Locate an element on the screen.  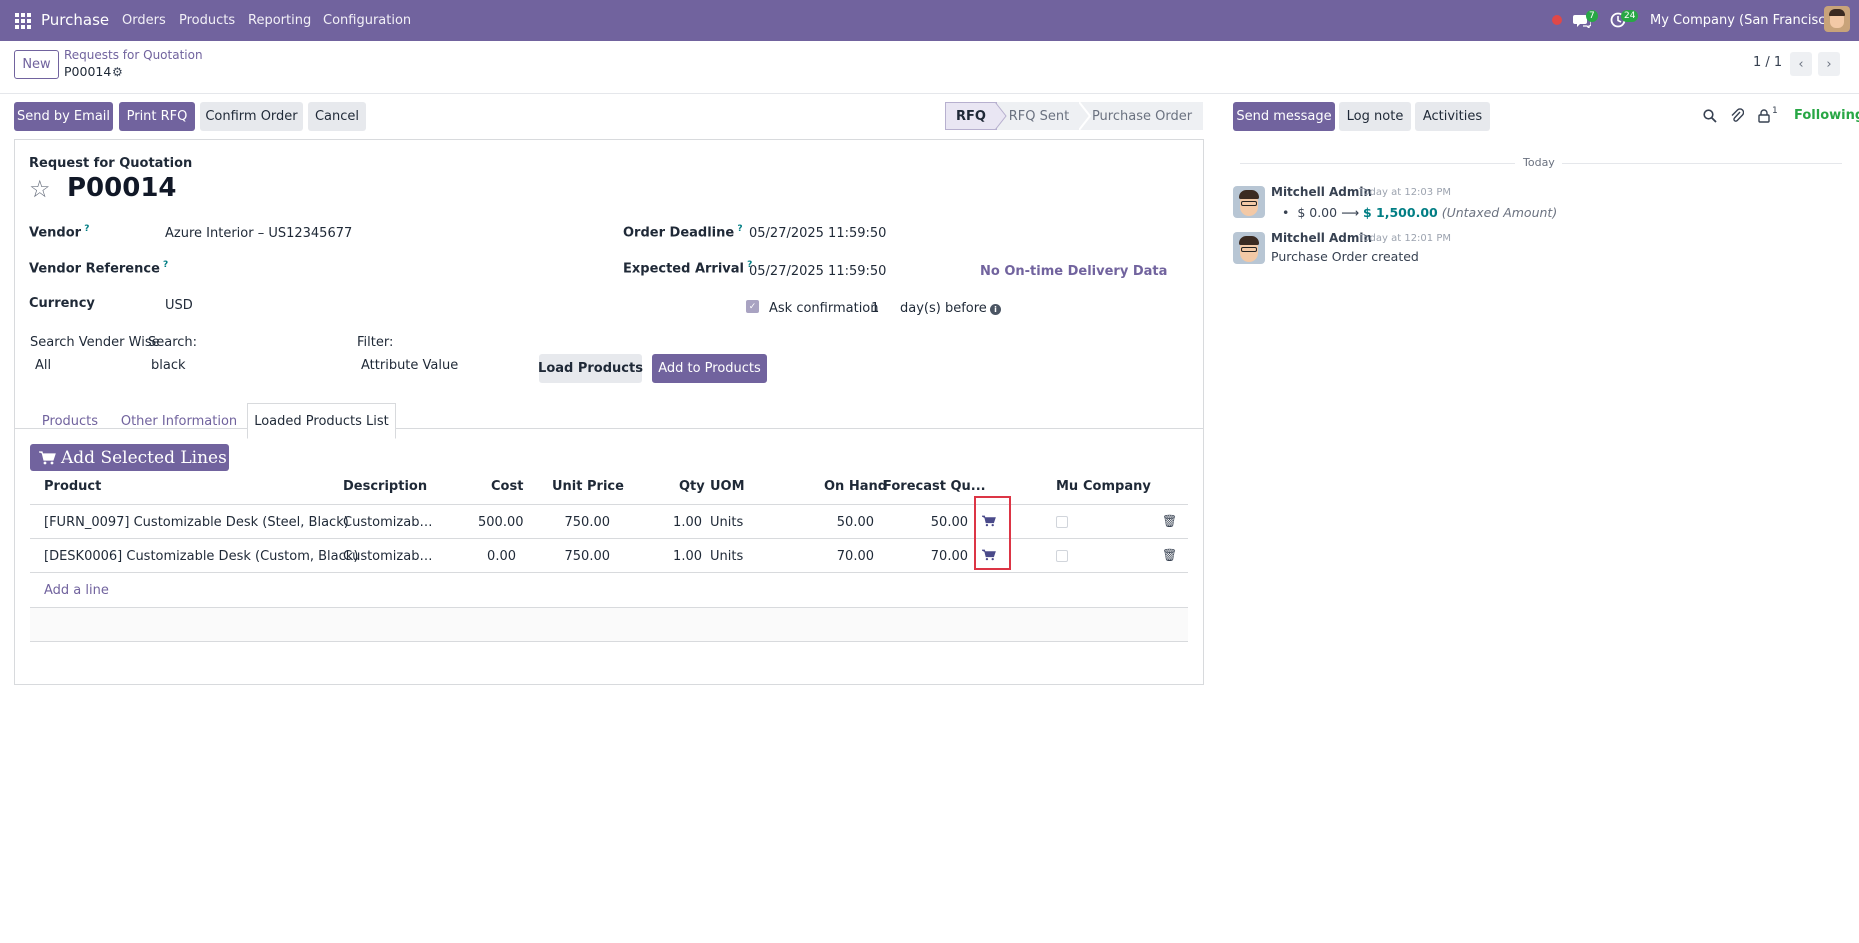
activities-badge: 24 is located at coordinates (1630, 16).